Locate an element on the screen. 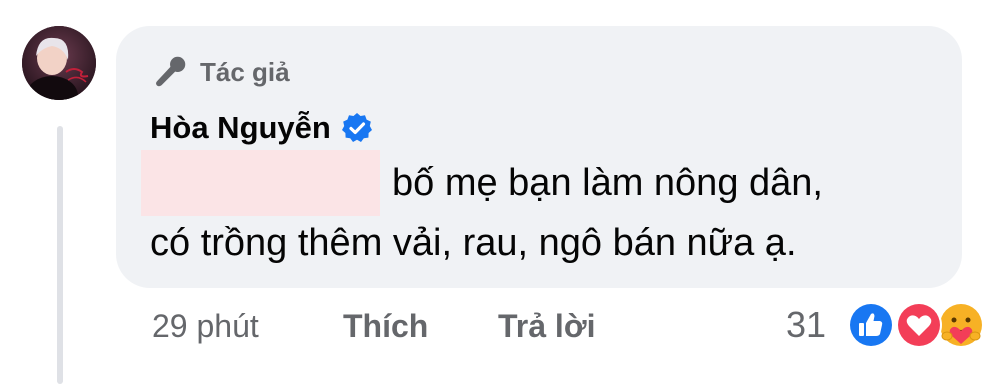  author-badge: Tác giả is located at coordinates (221, 72).